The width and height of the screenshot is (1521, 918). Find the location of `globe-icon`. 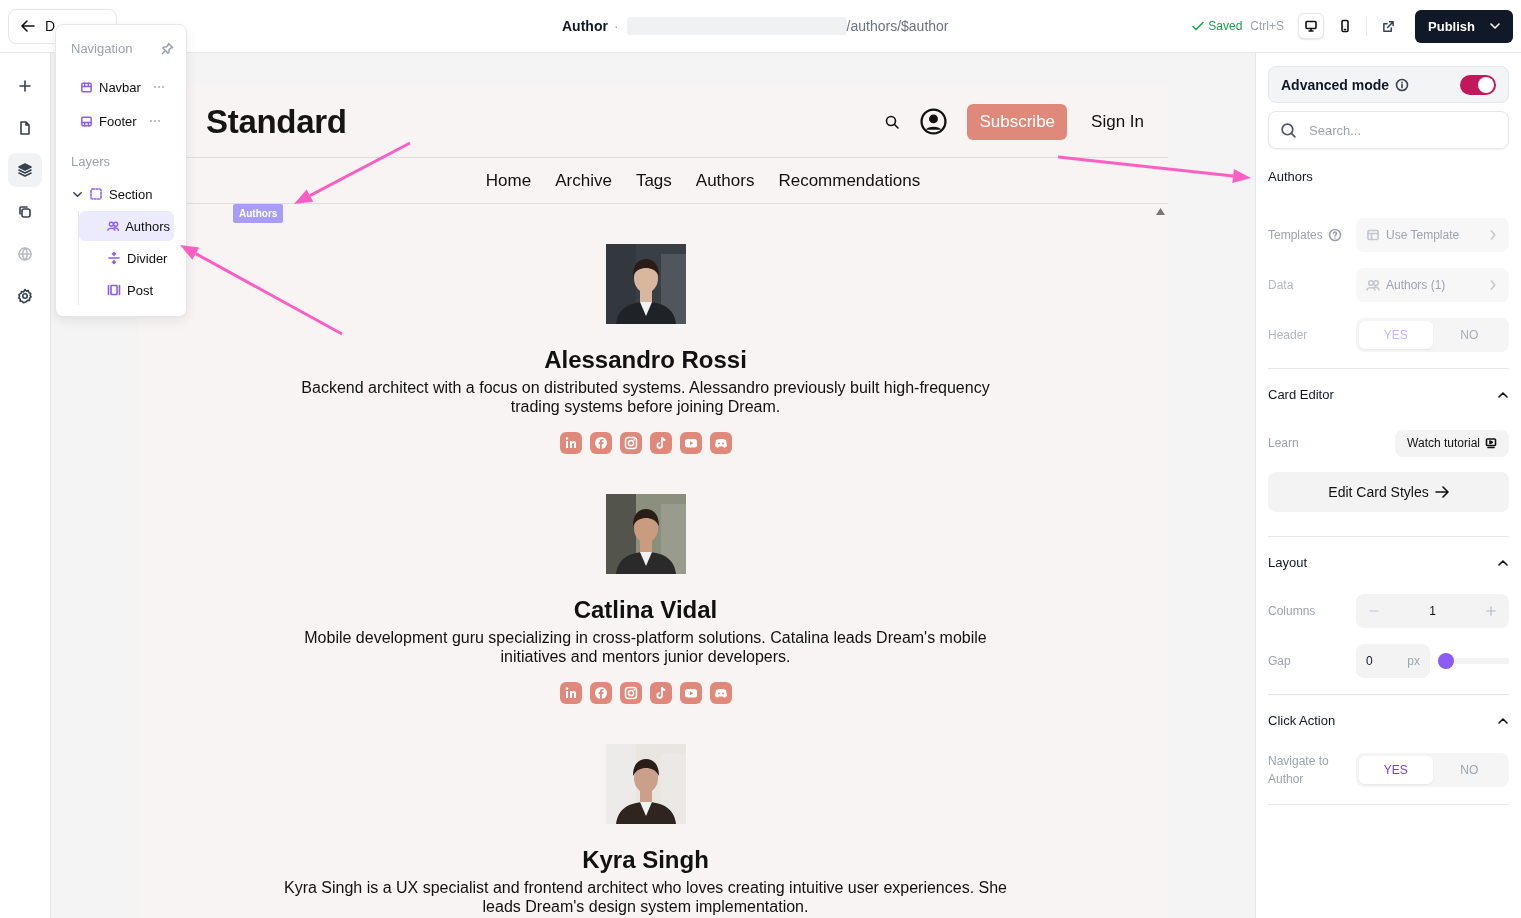

globe-icon is located at coordinates (25, 254).